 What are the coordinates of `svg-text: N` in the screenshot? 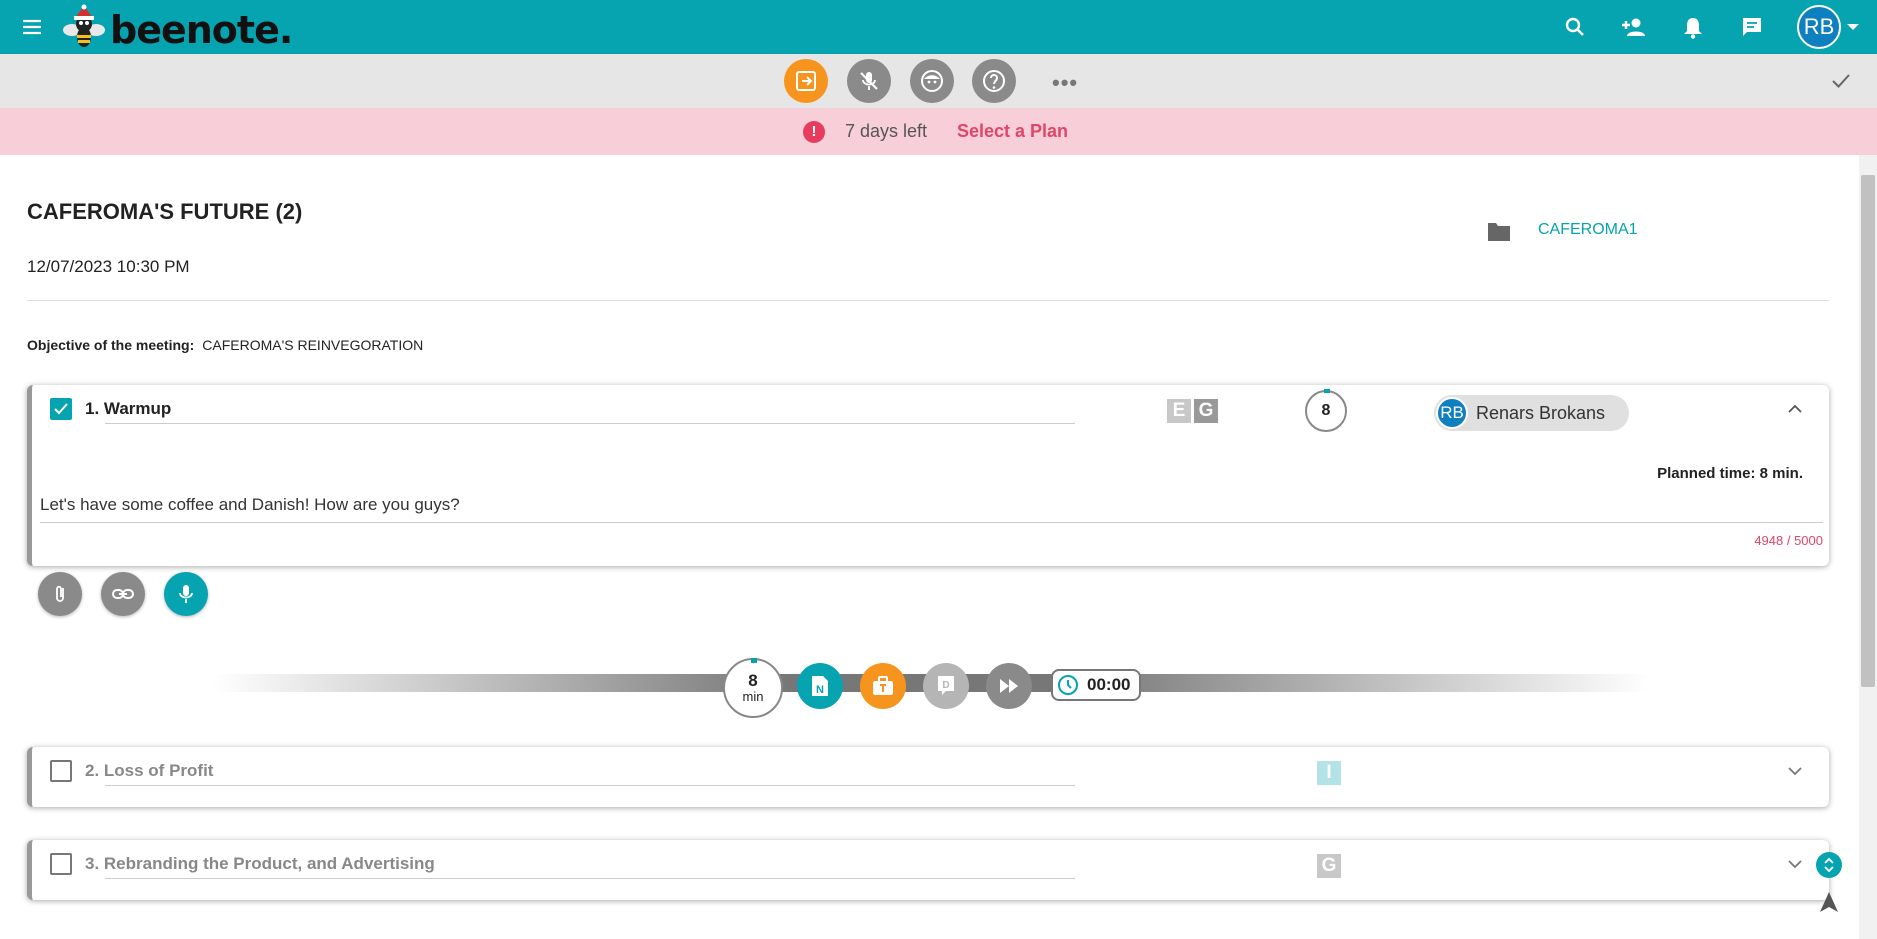 It's located at (820, 690).